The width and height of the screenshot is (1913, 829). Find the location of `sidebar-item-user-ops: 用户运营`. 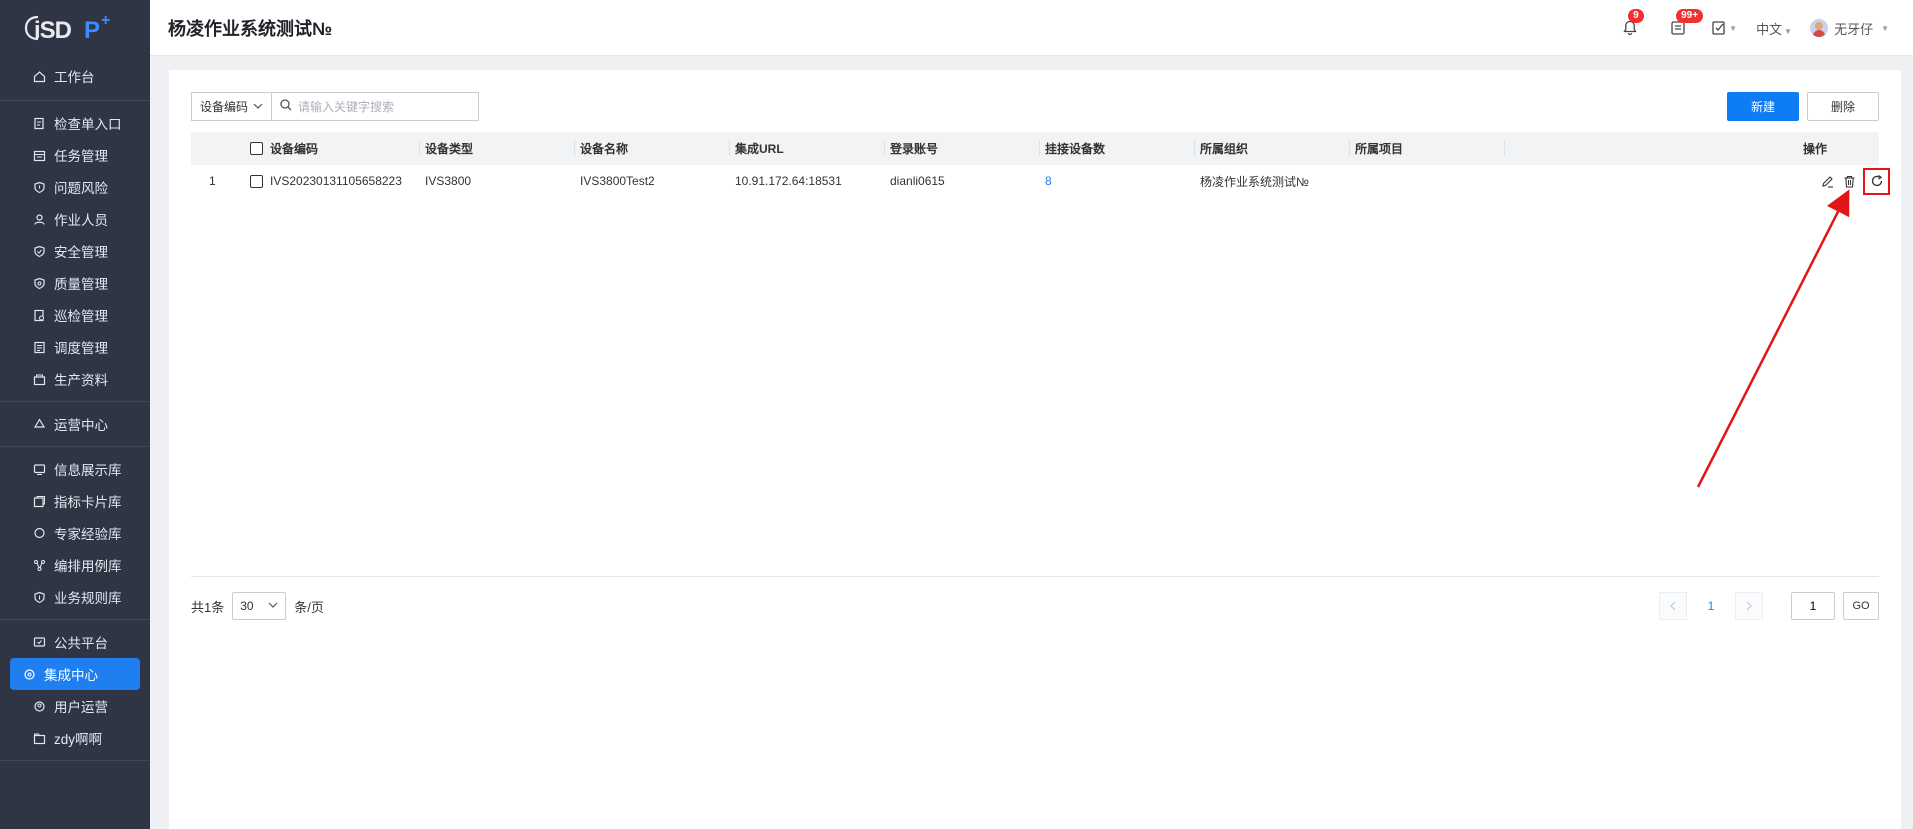

sidebar-item-user-ops: 用户运营 is located at coordinates (75, 706).